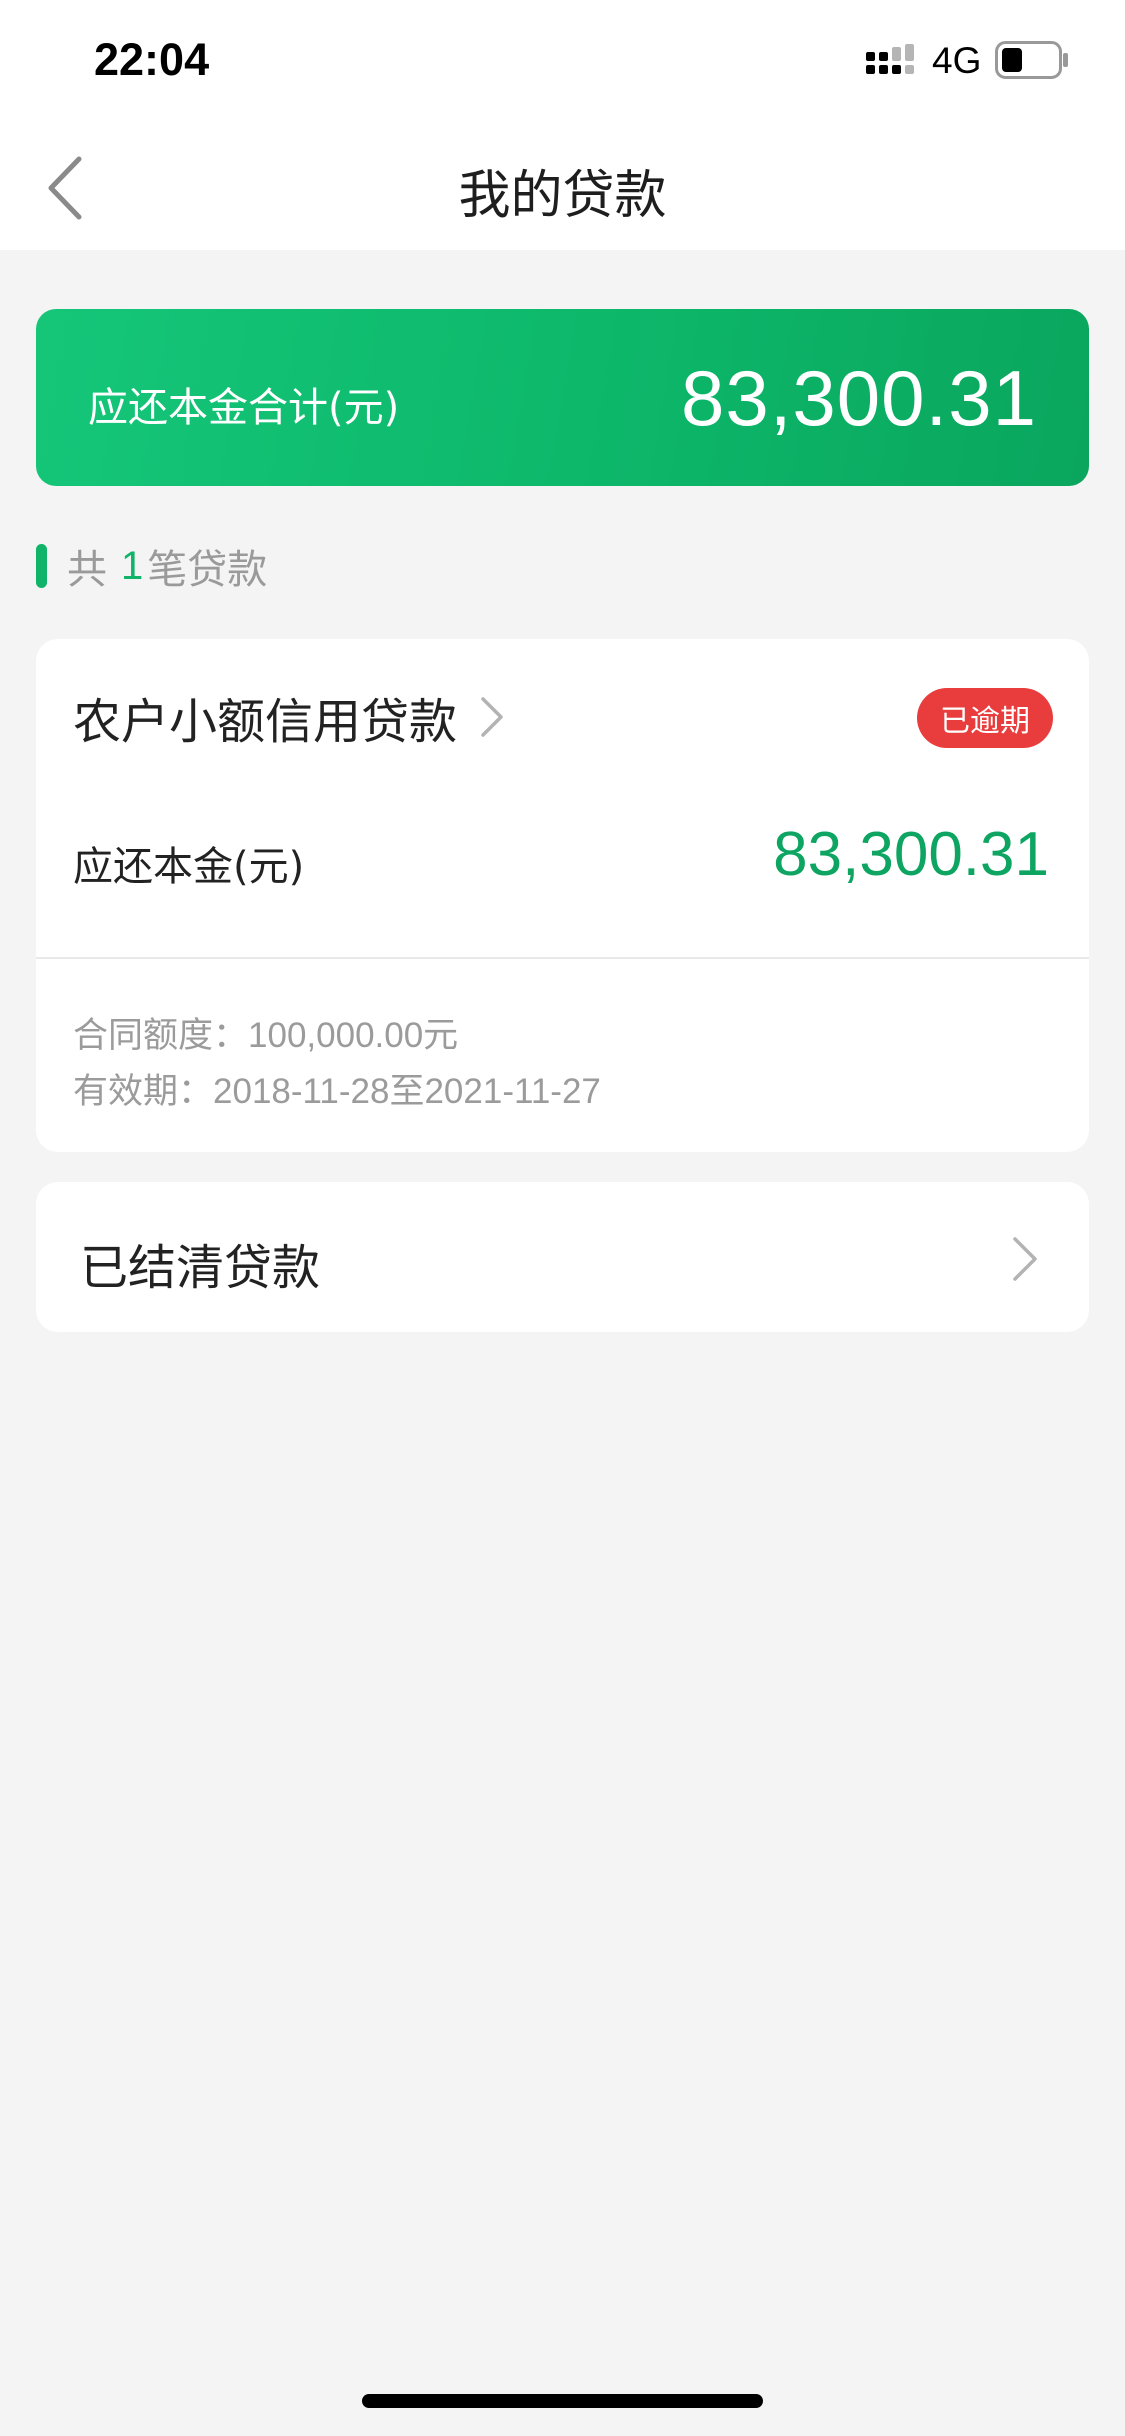 Image resolution: width=1125 pixels, height=2436 pixels. I want to click on loan-name-link: 农户小额信用贷款, so click(290, 718).